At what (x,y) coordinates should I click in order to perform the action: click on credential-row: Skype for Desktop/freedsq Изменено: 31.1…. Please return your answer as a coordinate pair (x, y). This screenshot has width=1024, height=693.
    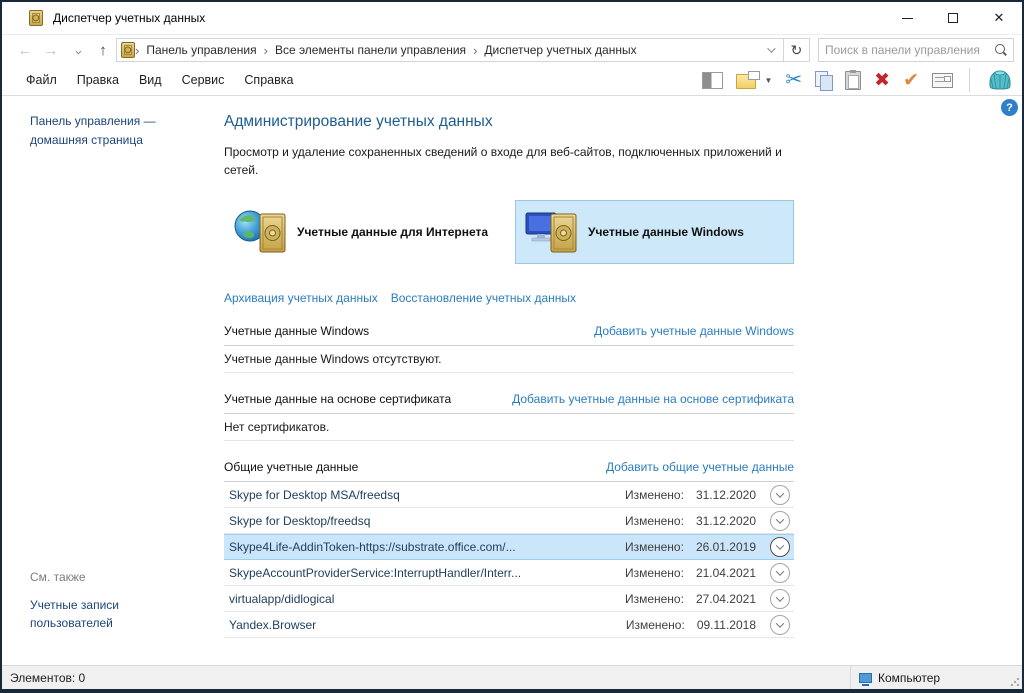
    Looking at the image, I should click on (509, 521).